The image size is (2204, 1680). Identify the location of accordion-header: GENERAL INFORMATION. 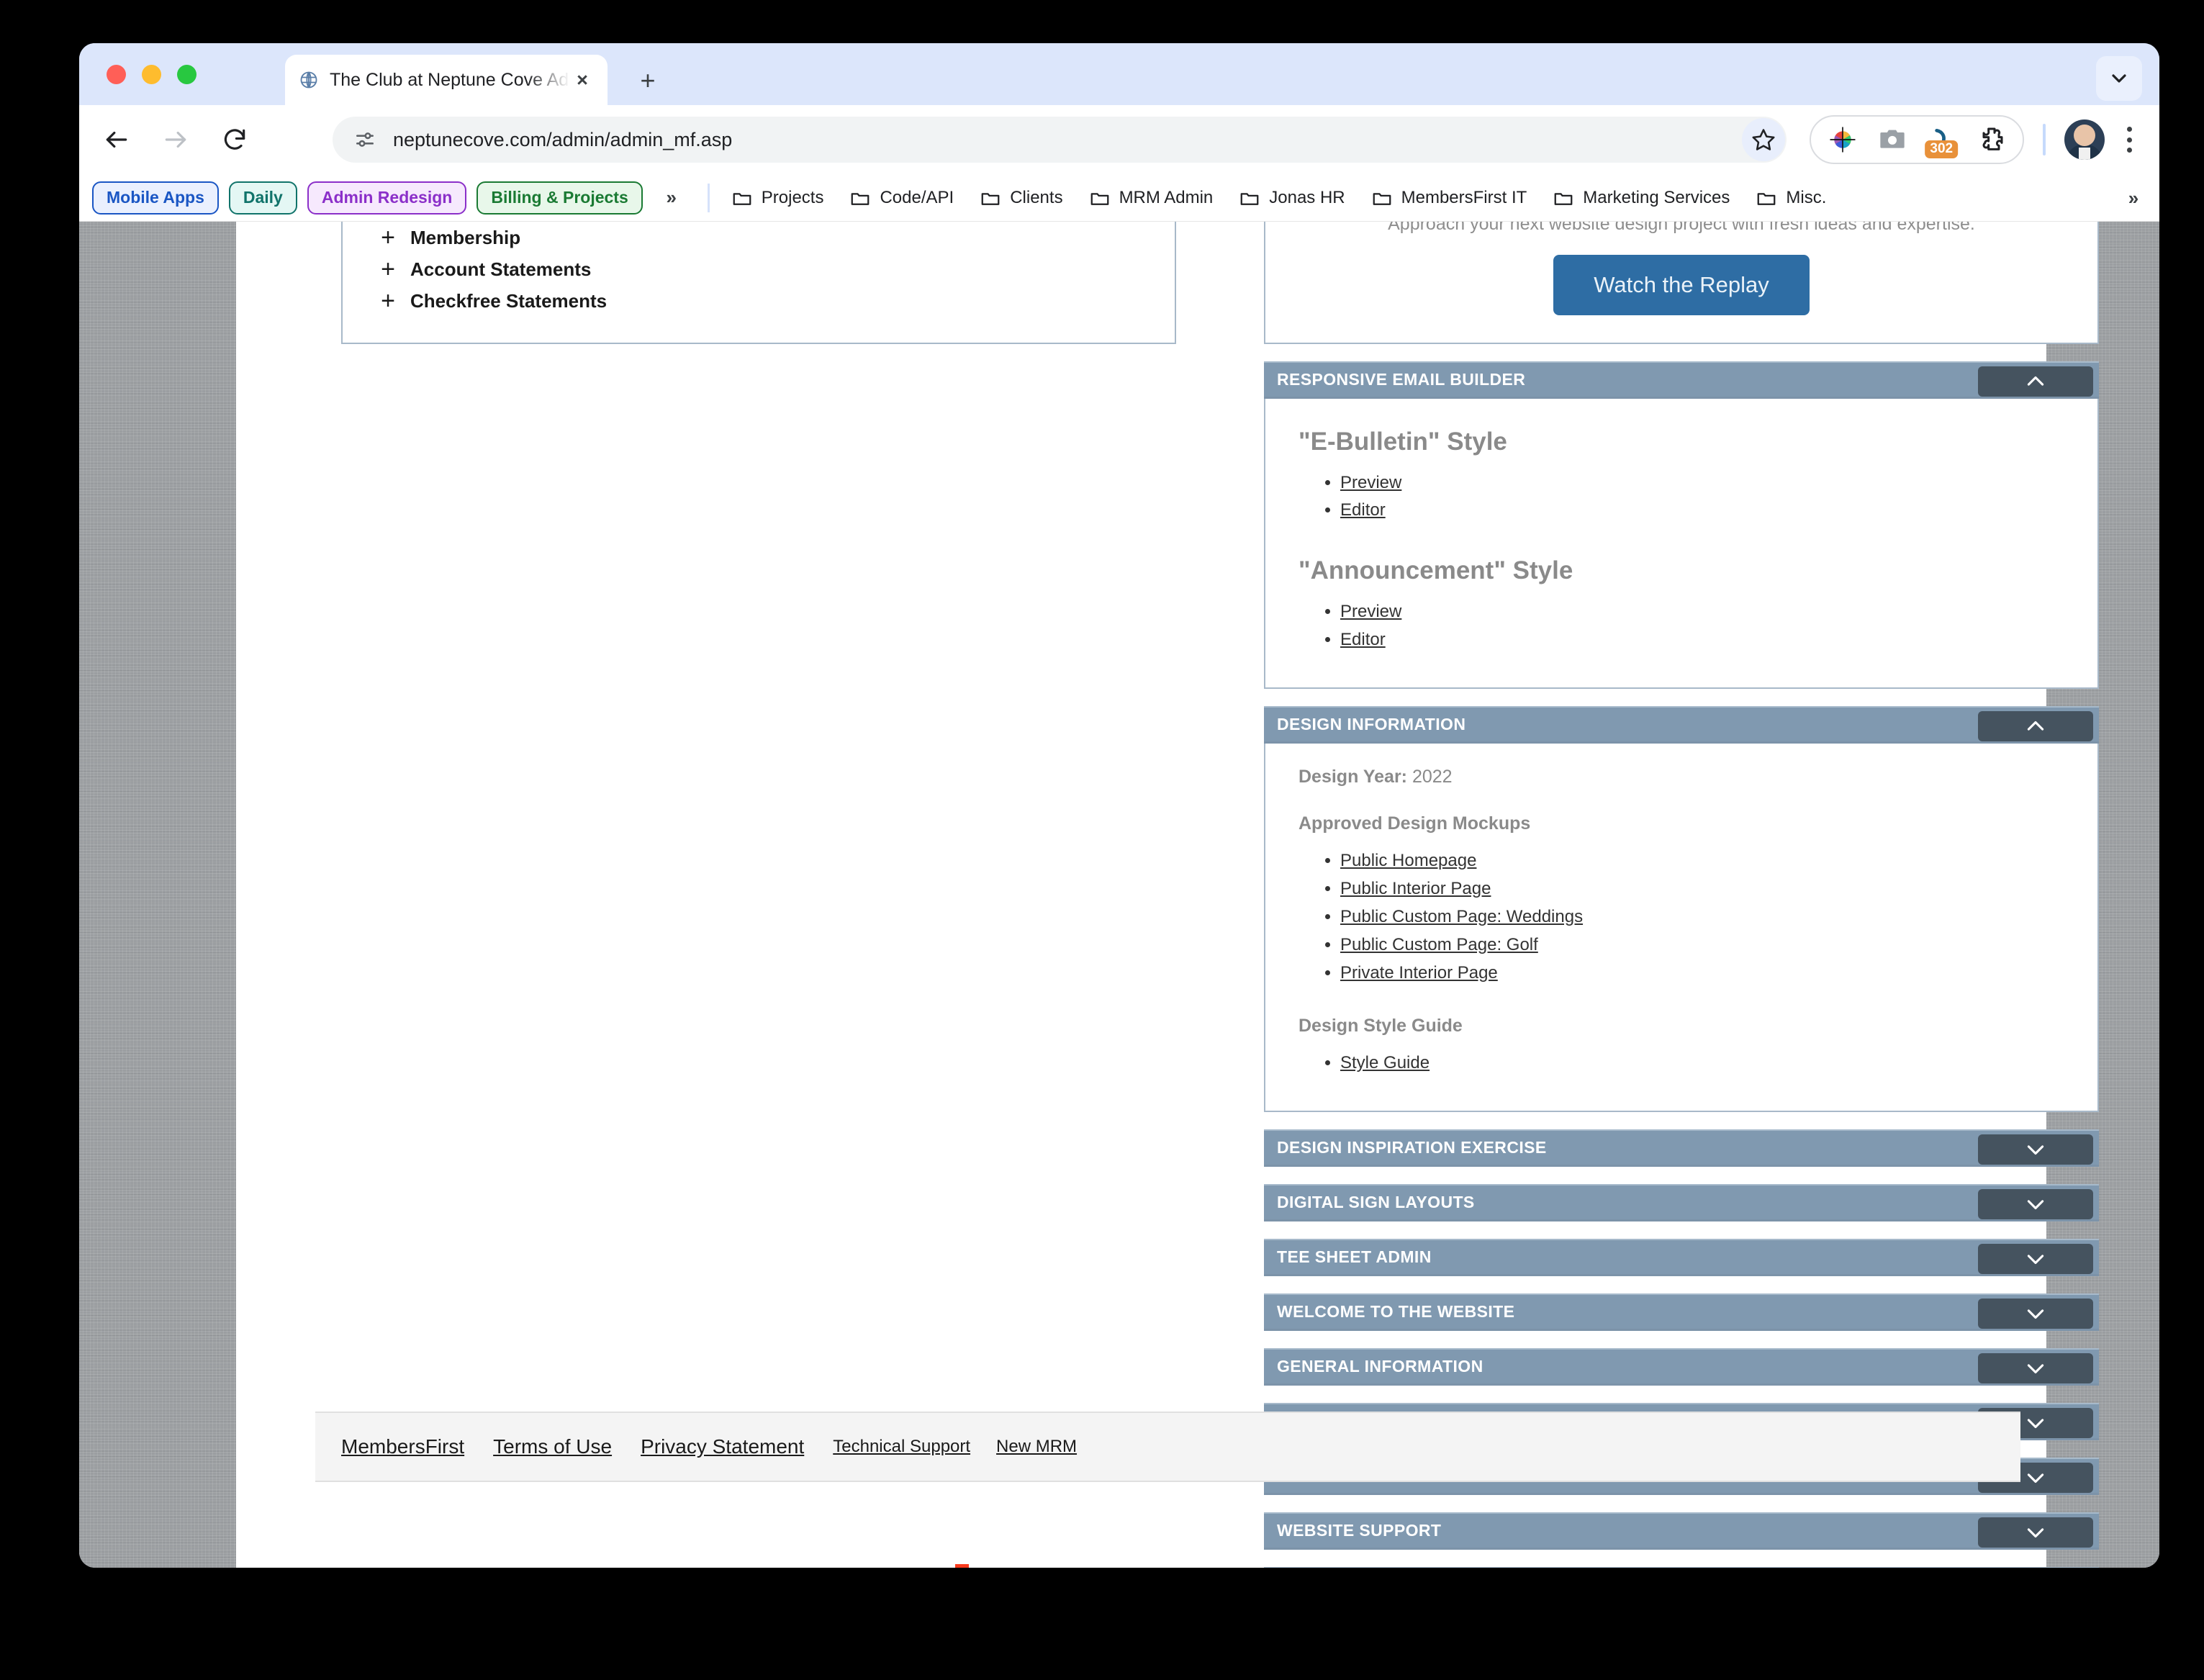
(1681, 1367).